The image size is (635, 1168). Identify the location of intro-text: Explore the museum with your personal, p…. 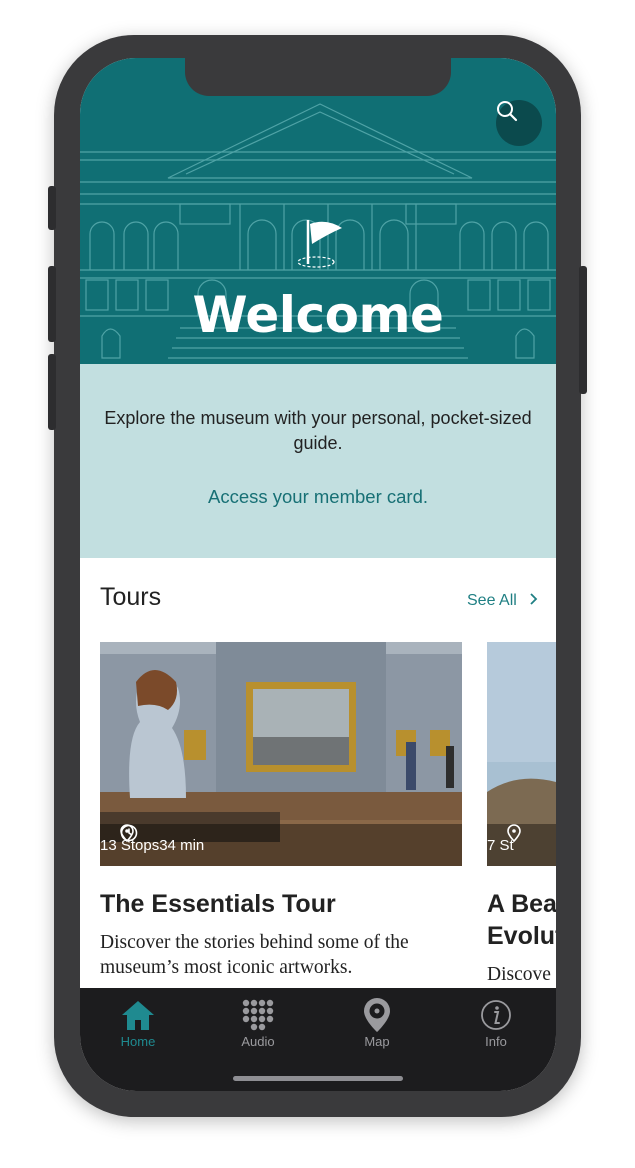
(318, 430).